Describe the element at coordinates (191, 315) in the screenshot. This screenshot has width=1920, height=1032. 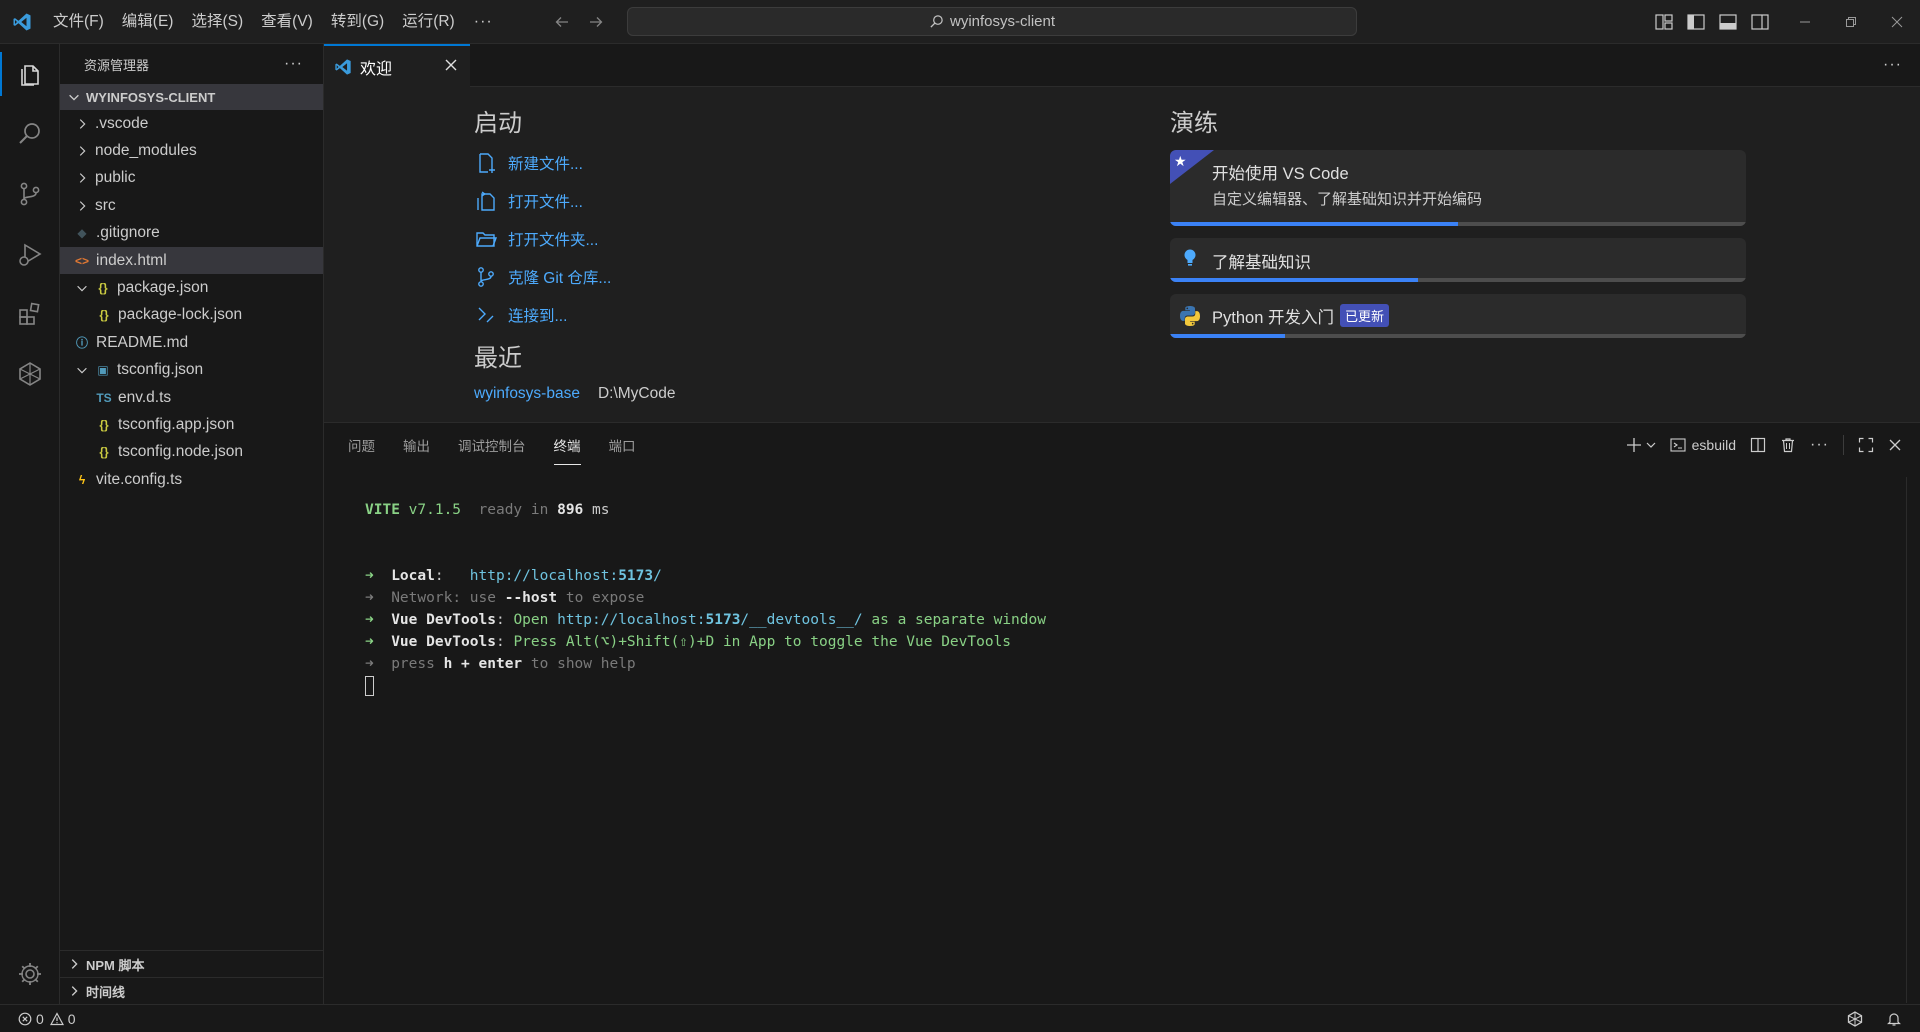
I see `tree-item-package-lock-json: {} package-lock.json` at that location.